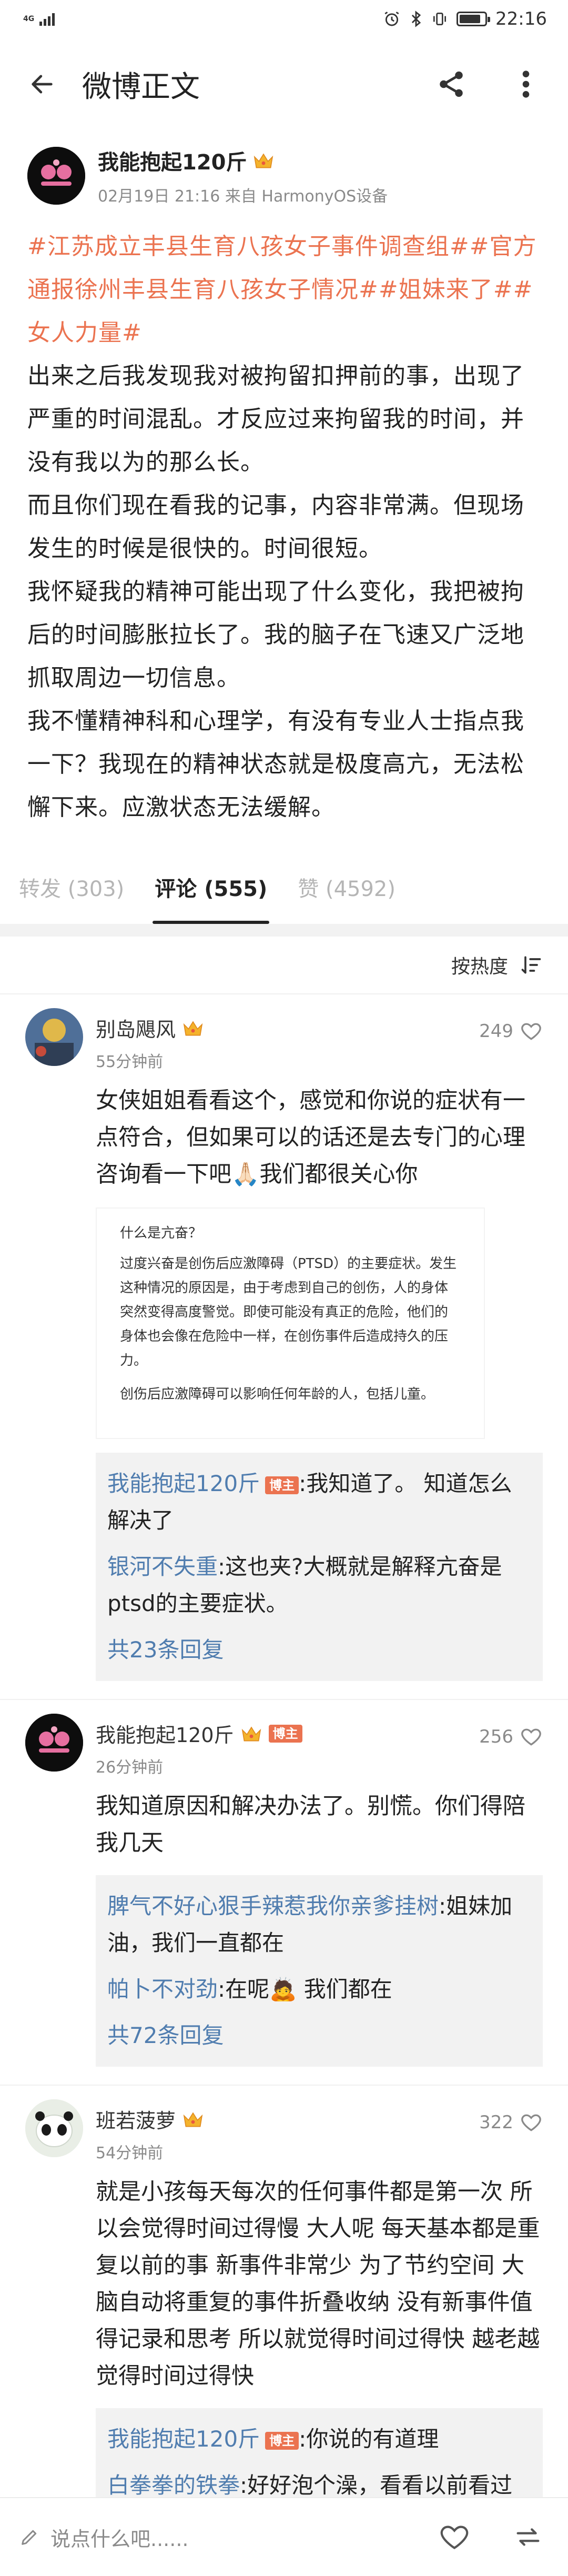  Describe the element at coordinates (346, 887) in the screenshot. I see `tab-likes: 赞 (4592)` at that location.